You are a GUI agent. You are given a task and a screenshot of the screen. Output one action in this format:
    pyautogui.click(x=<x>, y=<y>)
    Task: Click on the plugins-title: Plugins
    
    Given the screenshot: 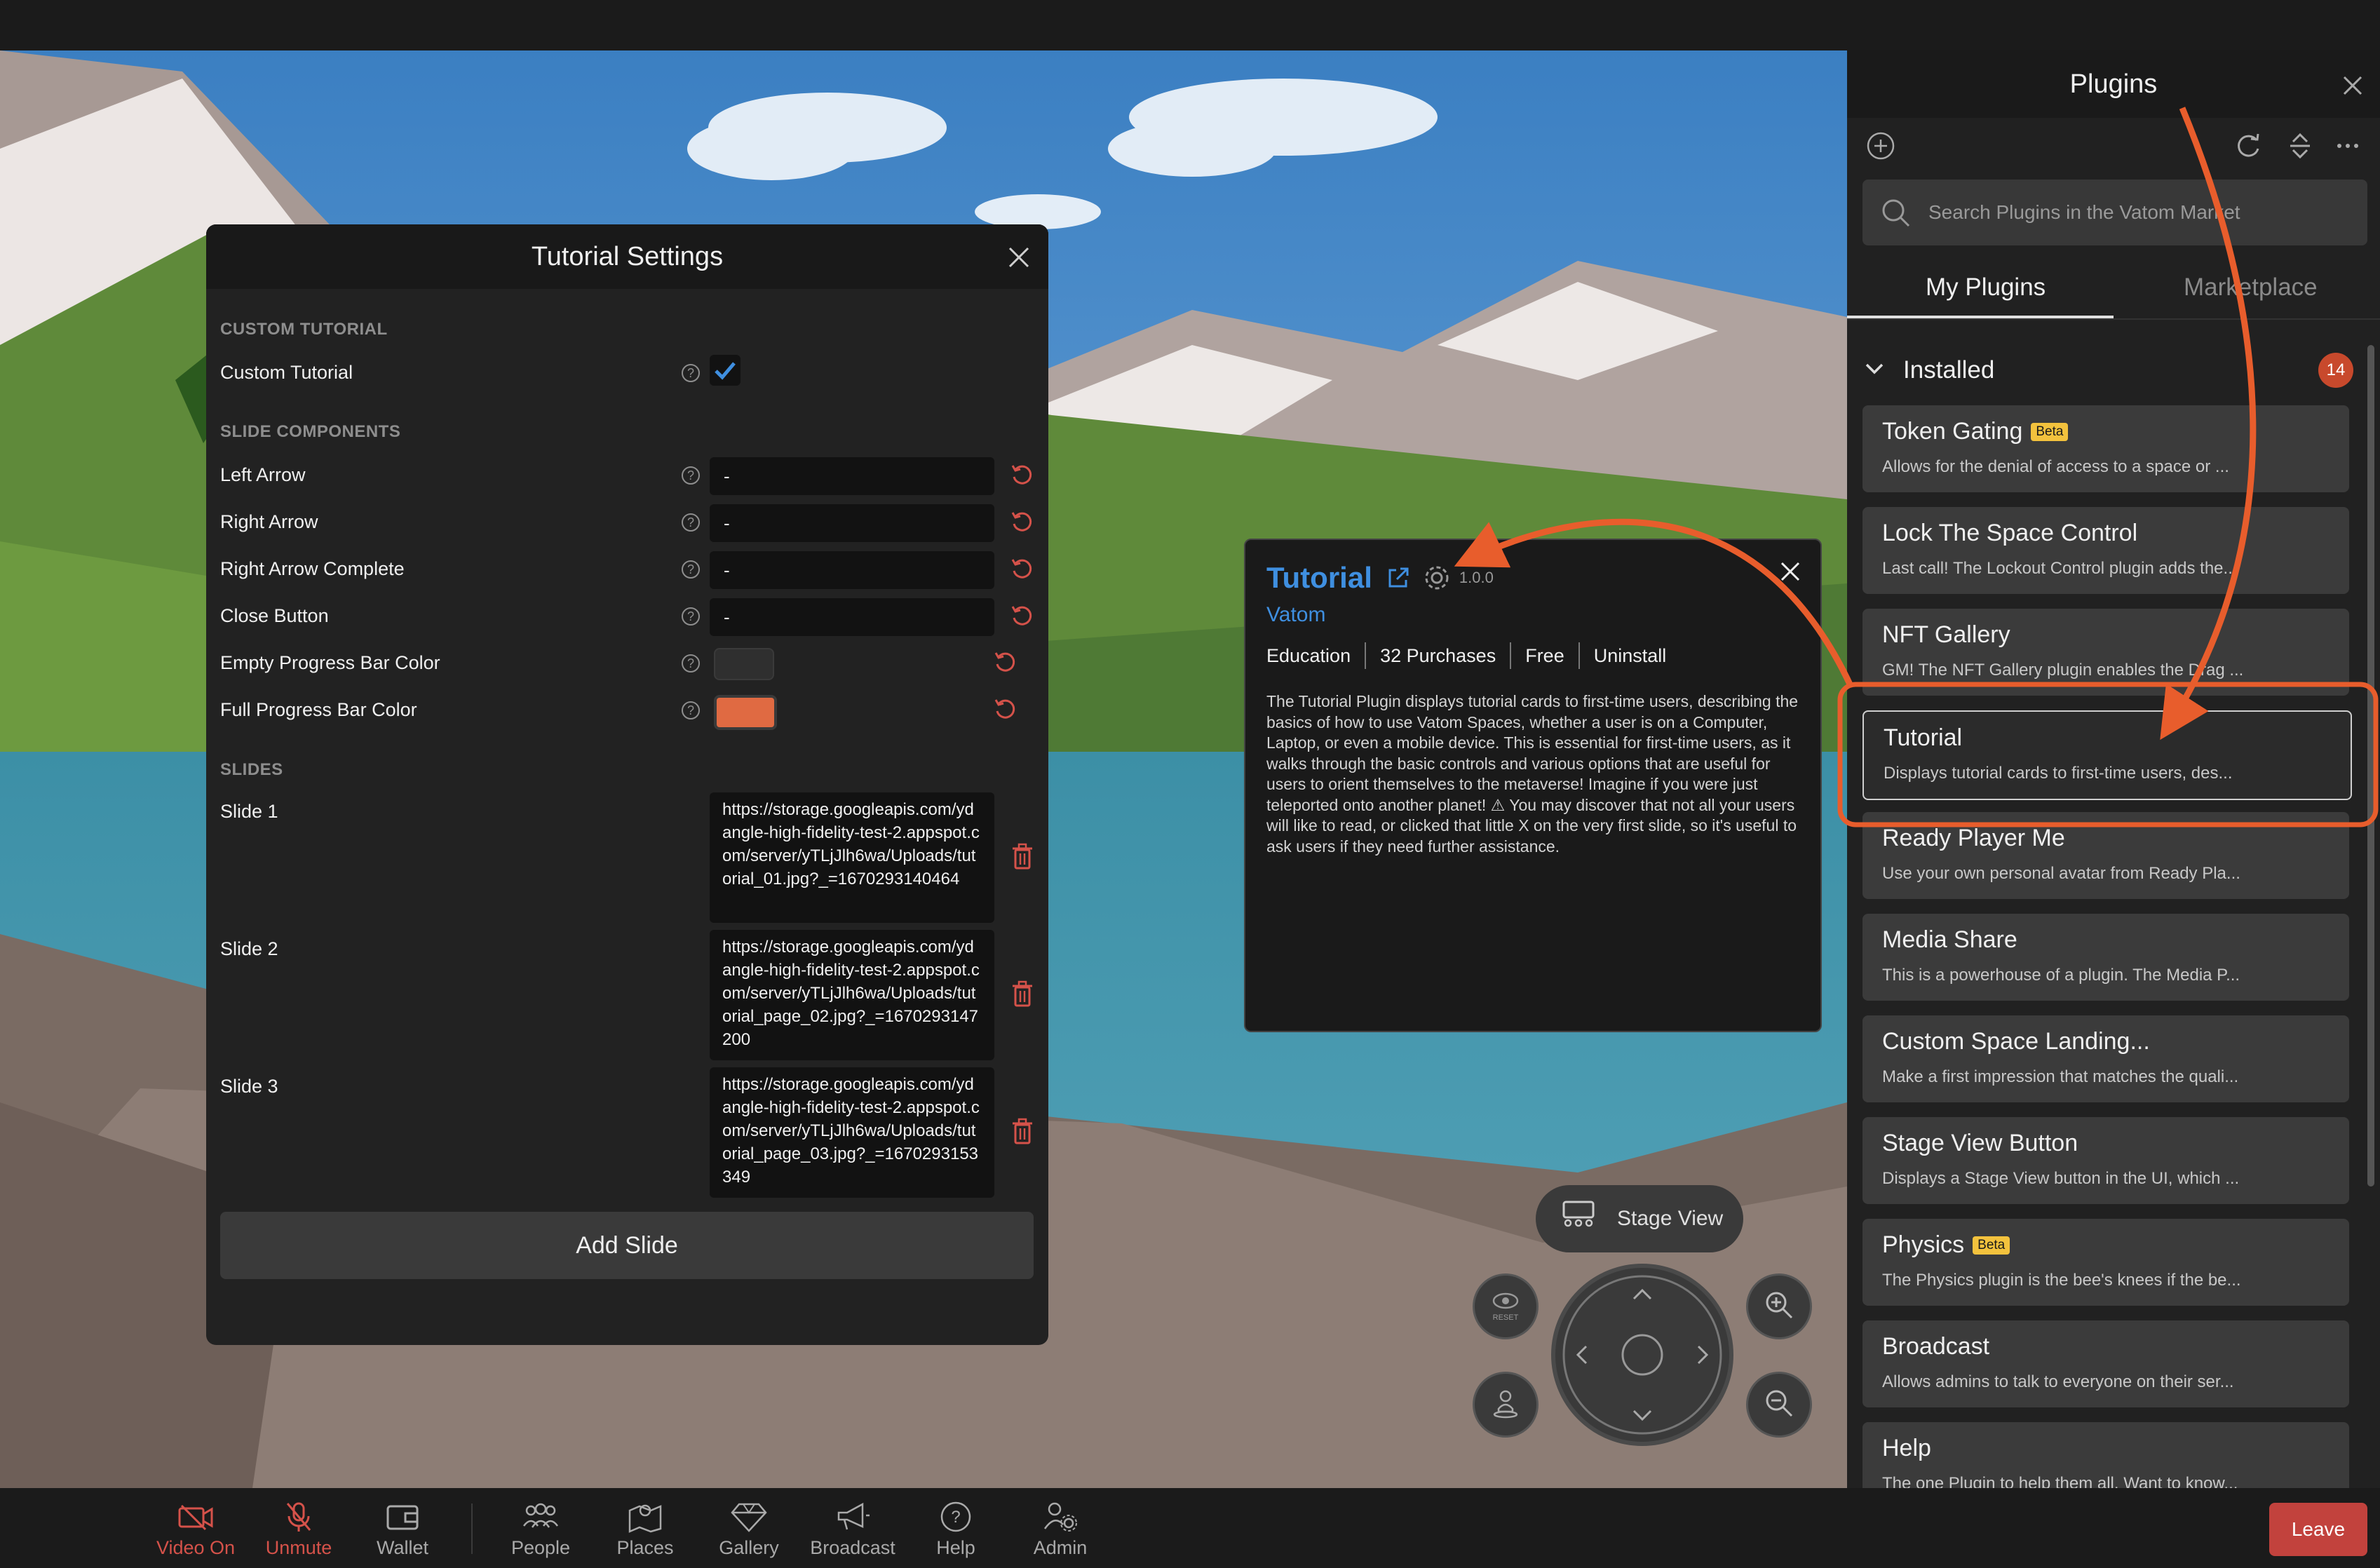 What is the action you would take?
    pyautogui.click(x=2113, y=84)
    